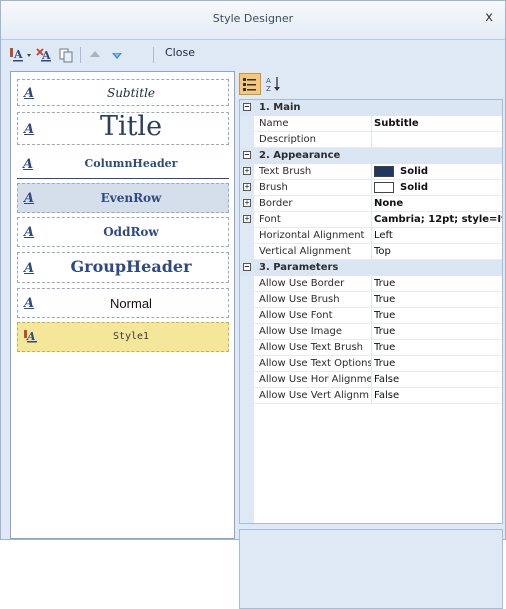 The image size is (506, 609). What do you see at coordinates (371, 348) in the screenshot?
I see `property-row-allow-use-text-brush: Allow Use Text Brush True` at bounding box center [371, 348].